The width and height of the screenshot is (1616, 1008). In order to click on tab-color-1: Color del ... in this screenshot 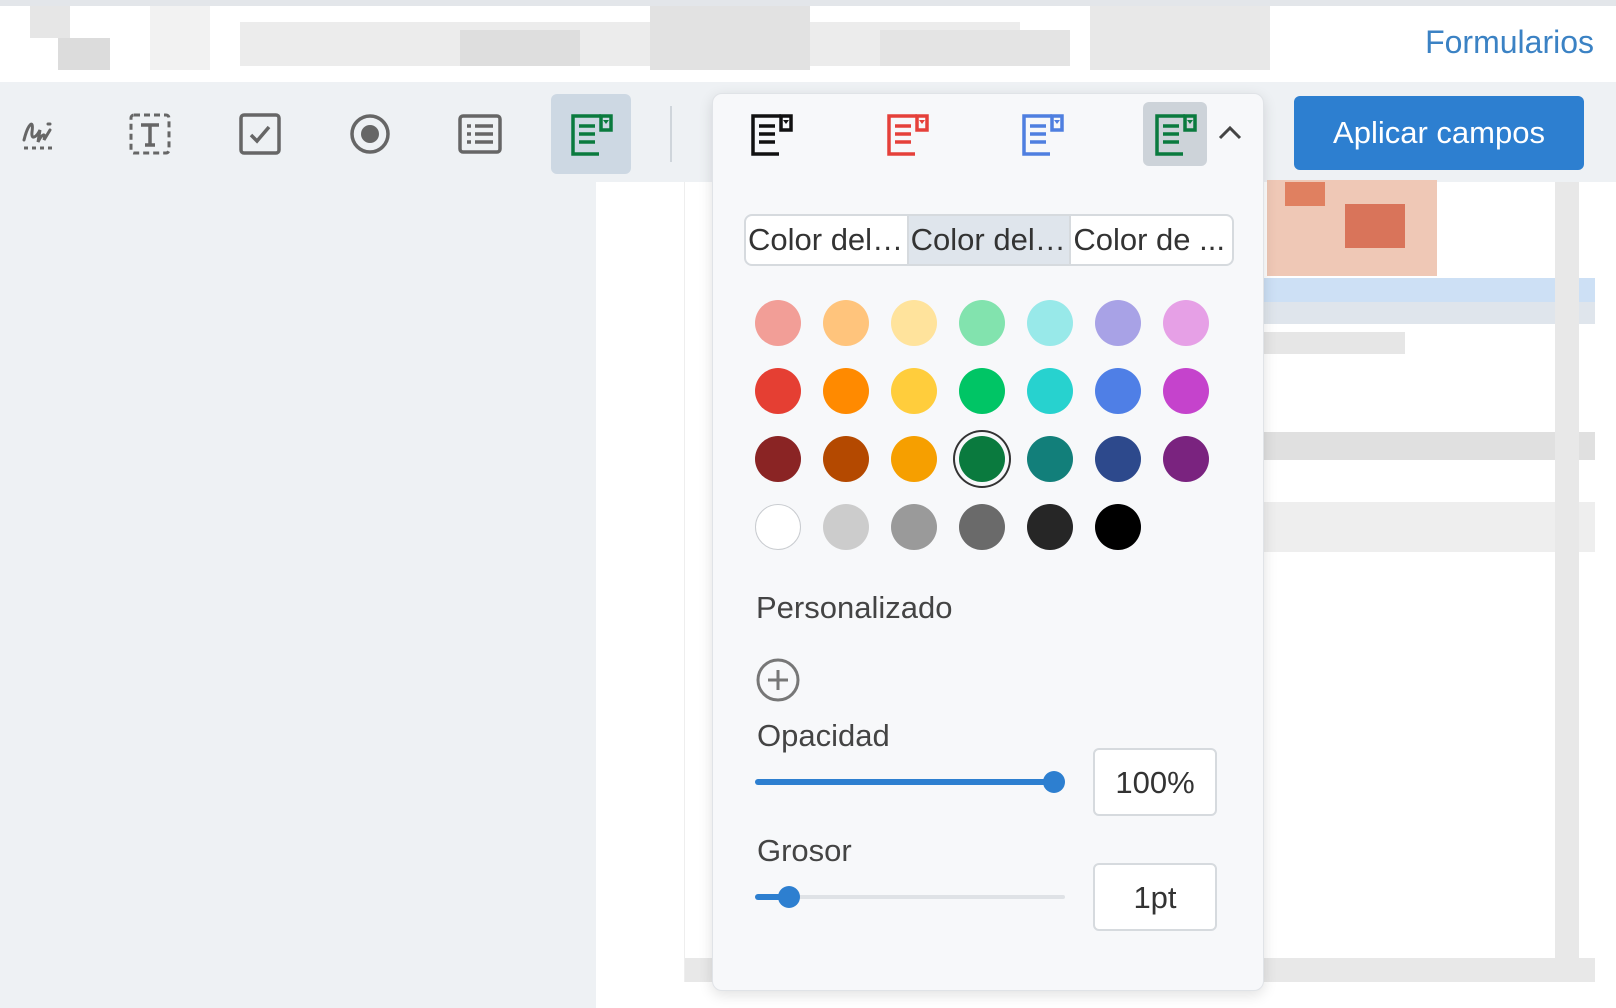, I will do `click(827, 240)`.